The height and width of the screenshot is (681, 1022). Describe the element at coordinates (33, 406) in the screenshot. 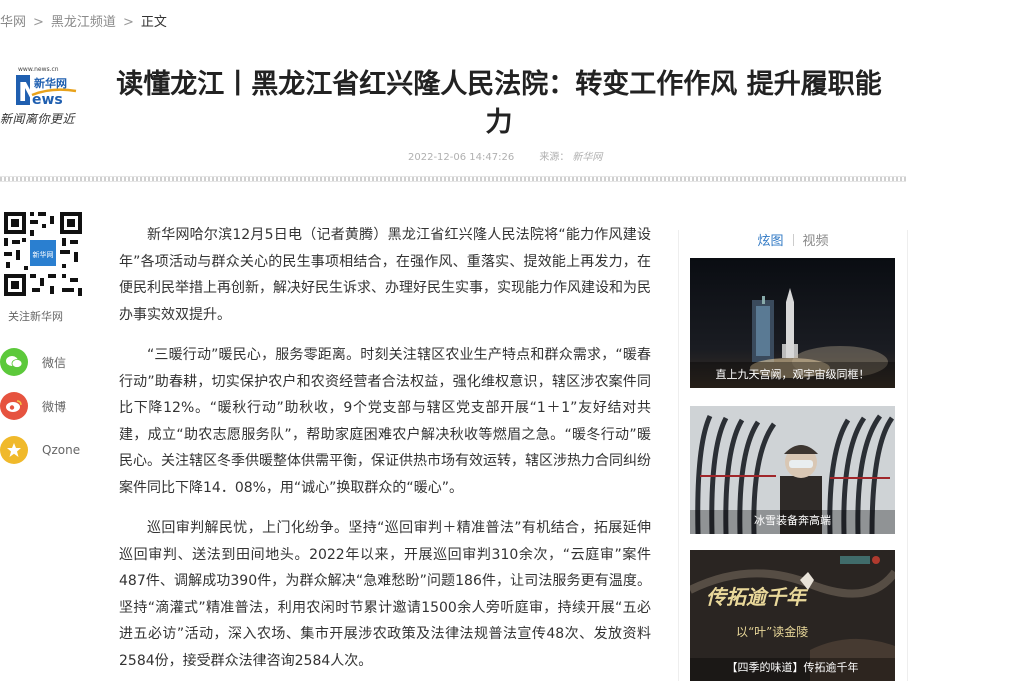

I see `share-weibo-button: 微博` at that location.